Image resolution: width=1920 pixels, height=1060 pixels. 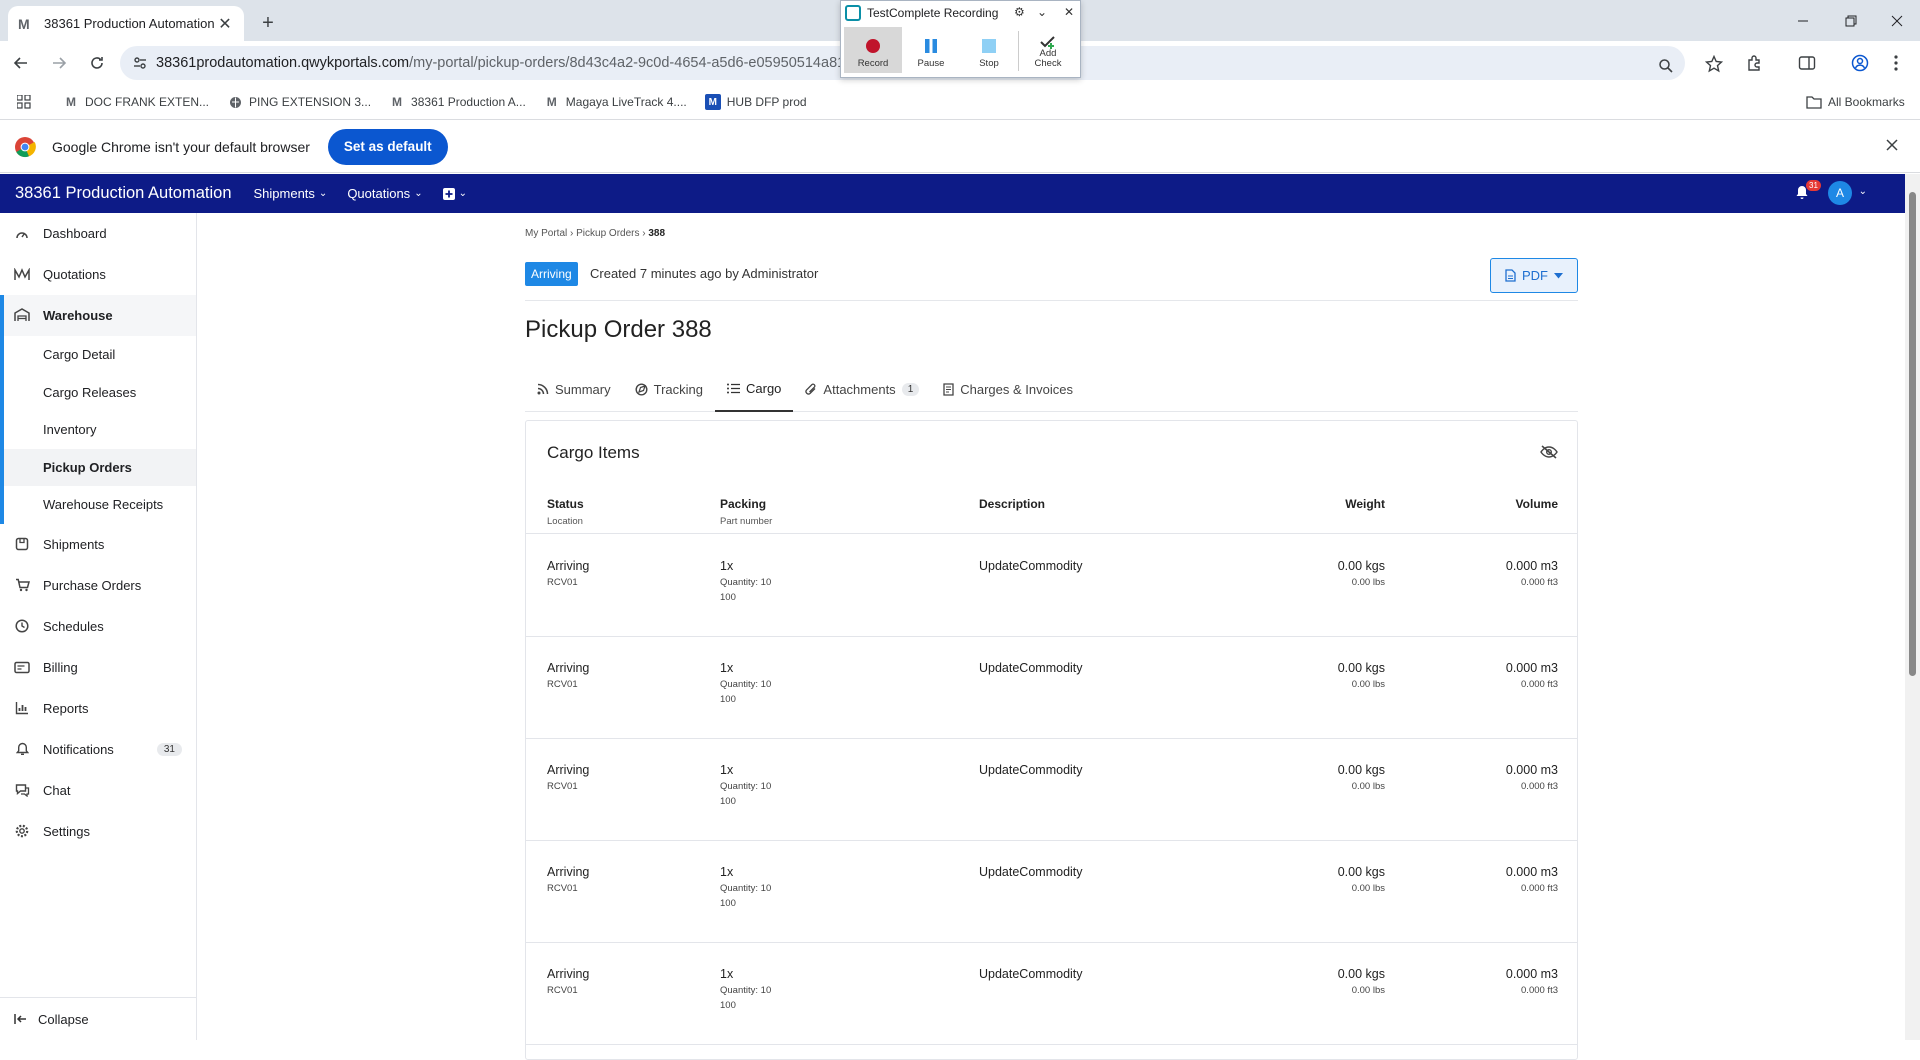 I want to click on sidebar-item-settings: Settings, so click(x=98, y=831).